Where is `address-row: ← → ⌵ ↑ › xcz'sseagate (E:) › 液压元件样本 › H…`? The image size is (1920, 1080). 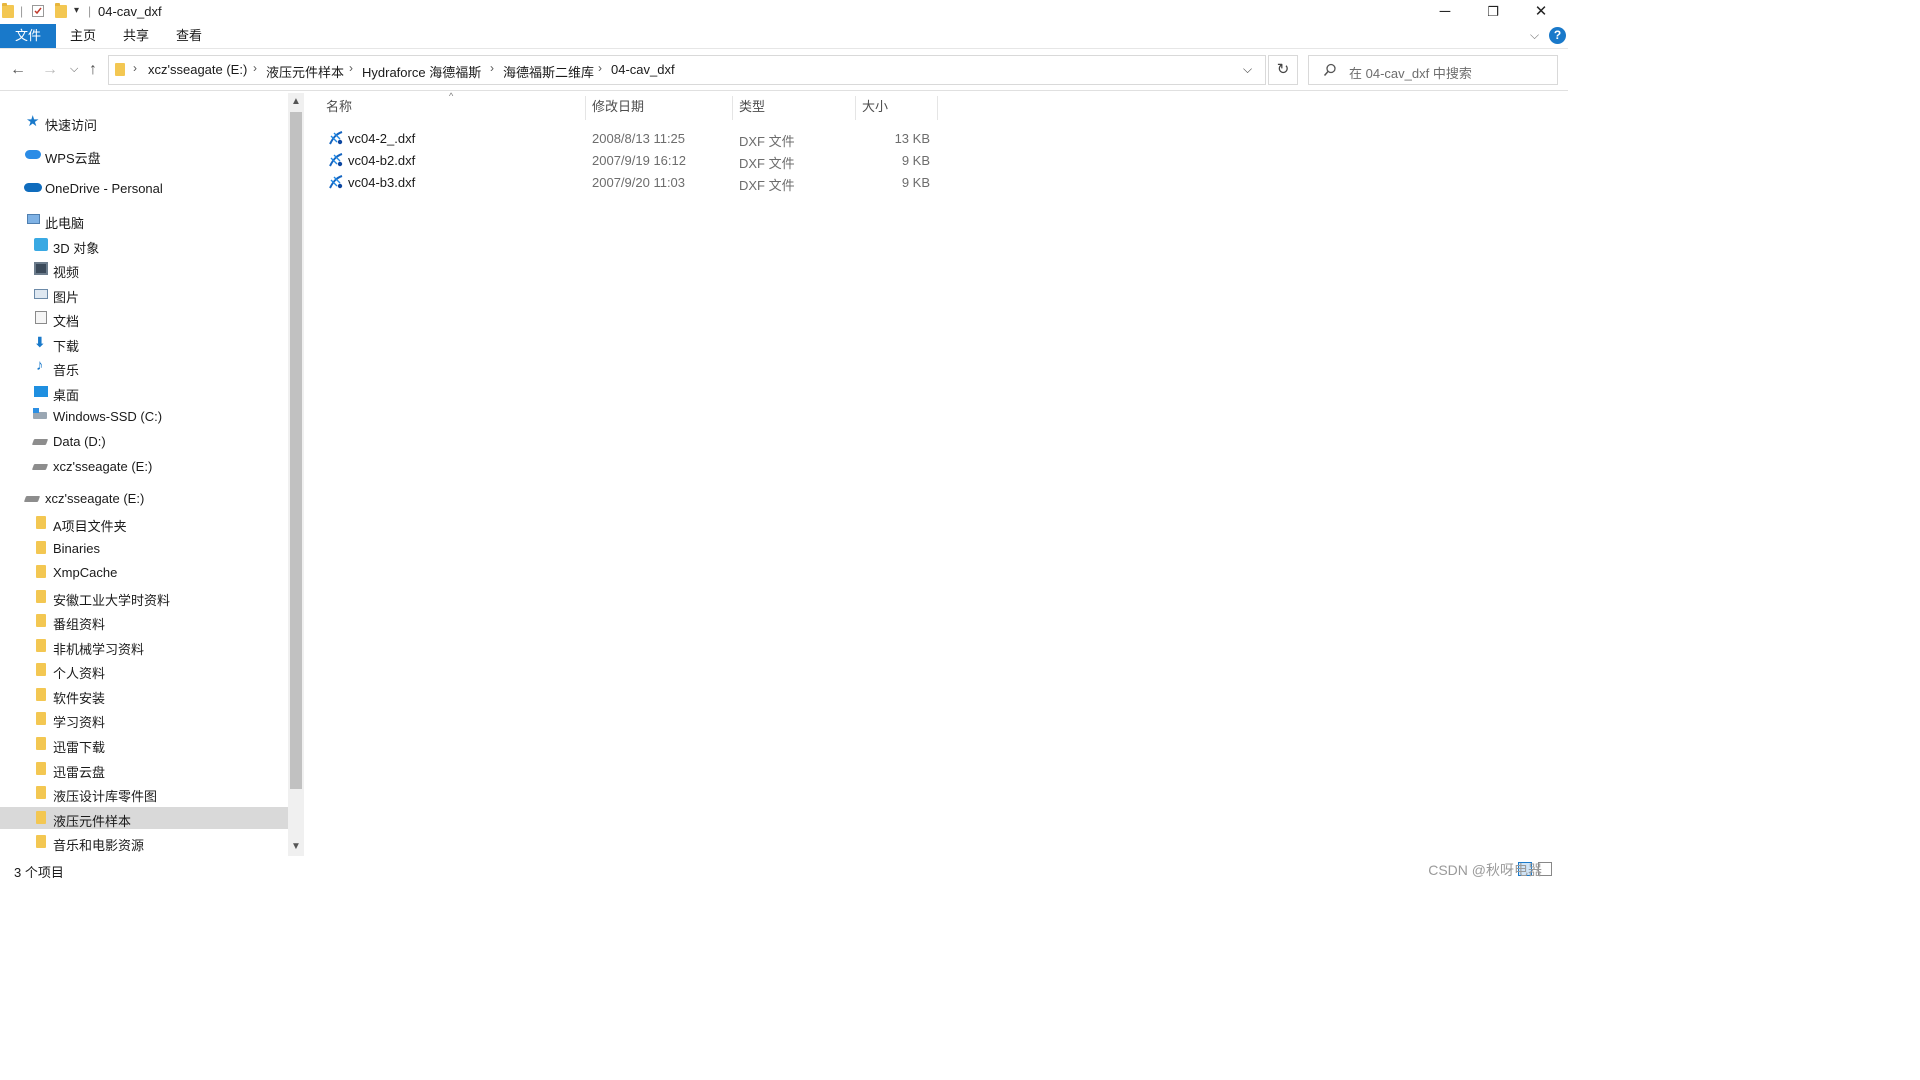 address-row: ← → ⌵ ↑ › xcz'sseagate (E:) › 液压元件样本 › H… is located at coordinates (784, 70).